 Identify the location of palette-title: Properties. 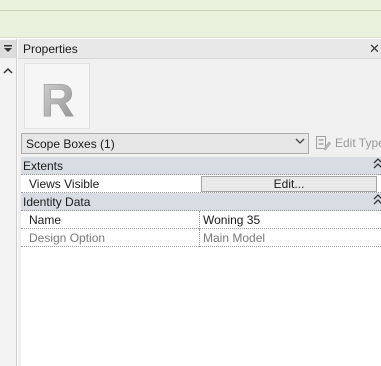
(50, 49).